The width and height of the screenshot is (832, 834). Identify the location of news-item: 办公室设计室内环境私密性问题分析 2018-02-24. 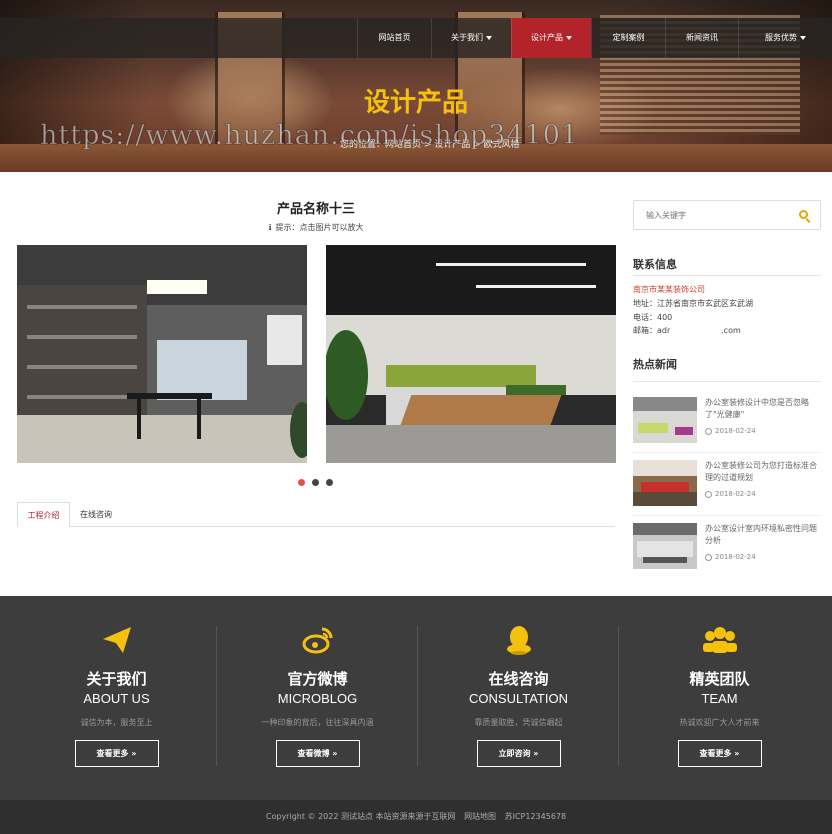
(727, 551).